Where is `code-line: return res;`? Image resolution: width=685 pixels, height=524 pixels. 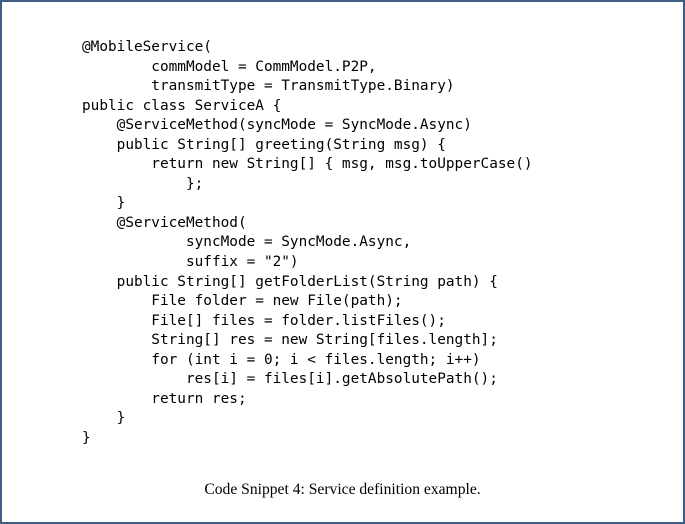 code-line: return res; is located at coordinates (164, 398).